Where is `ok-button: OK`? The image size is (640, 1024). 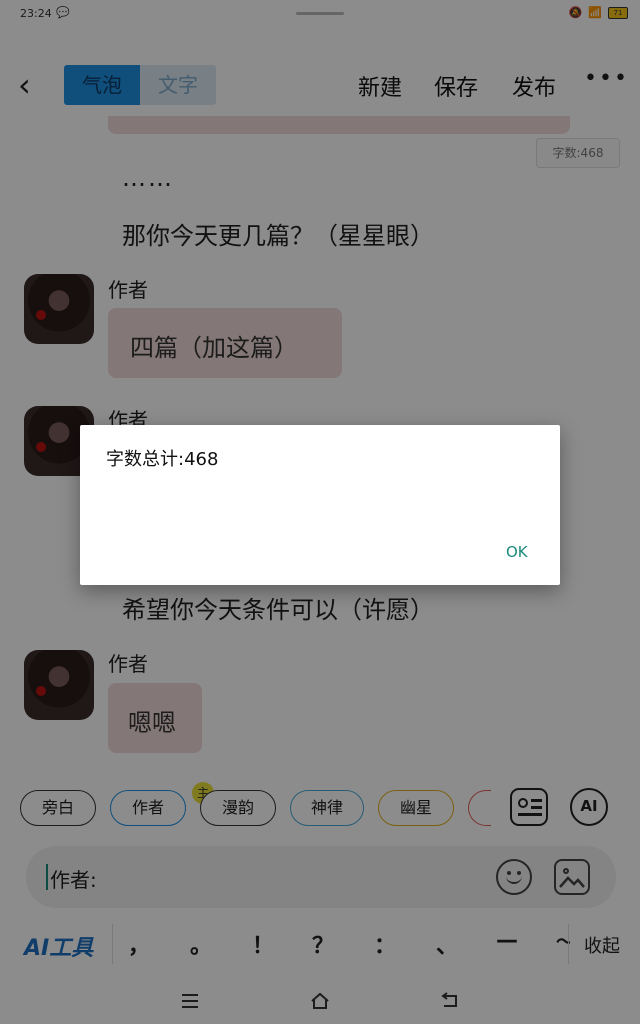 ok-button: OK is located at coordinates (517, 552).